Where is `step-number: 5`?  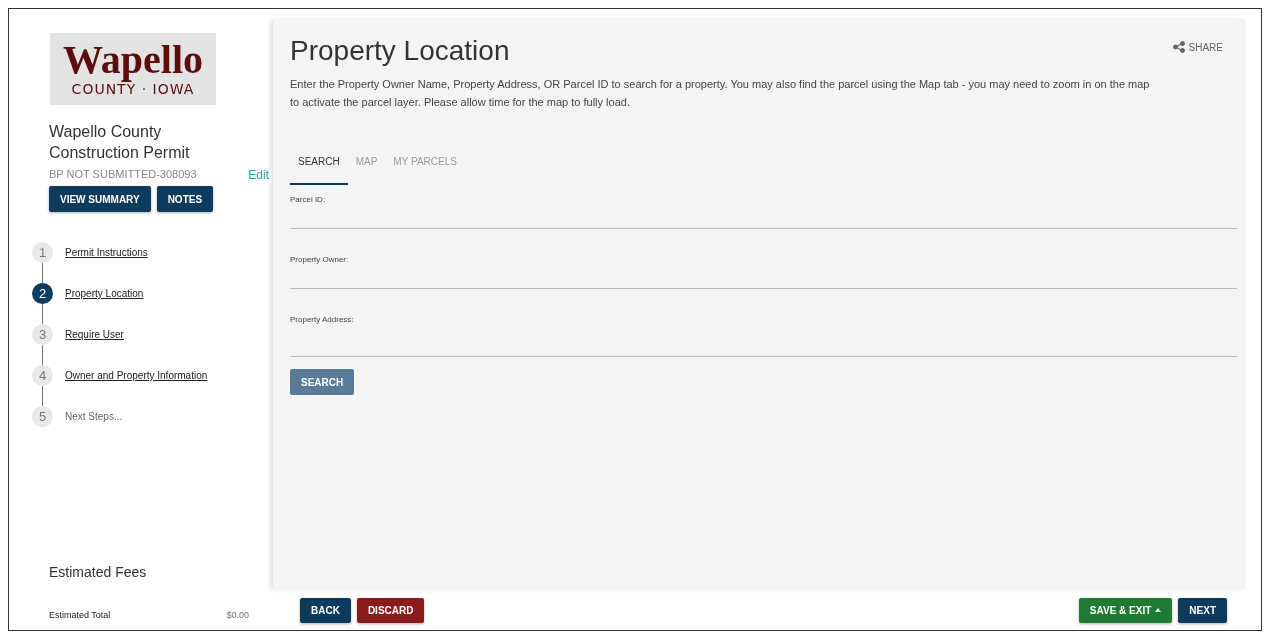 step-number: 5 is located at coordinates (42, 416).